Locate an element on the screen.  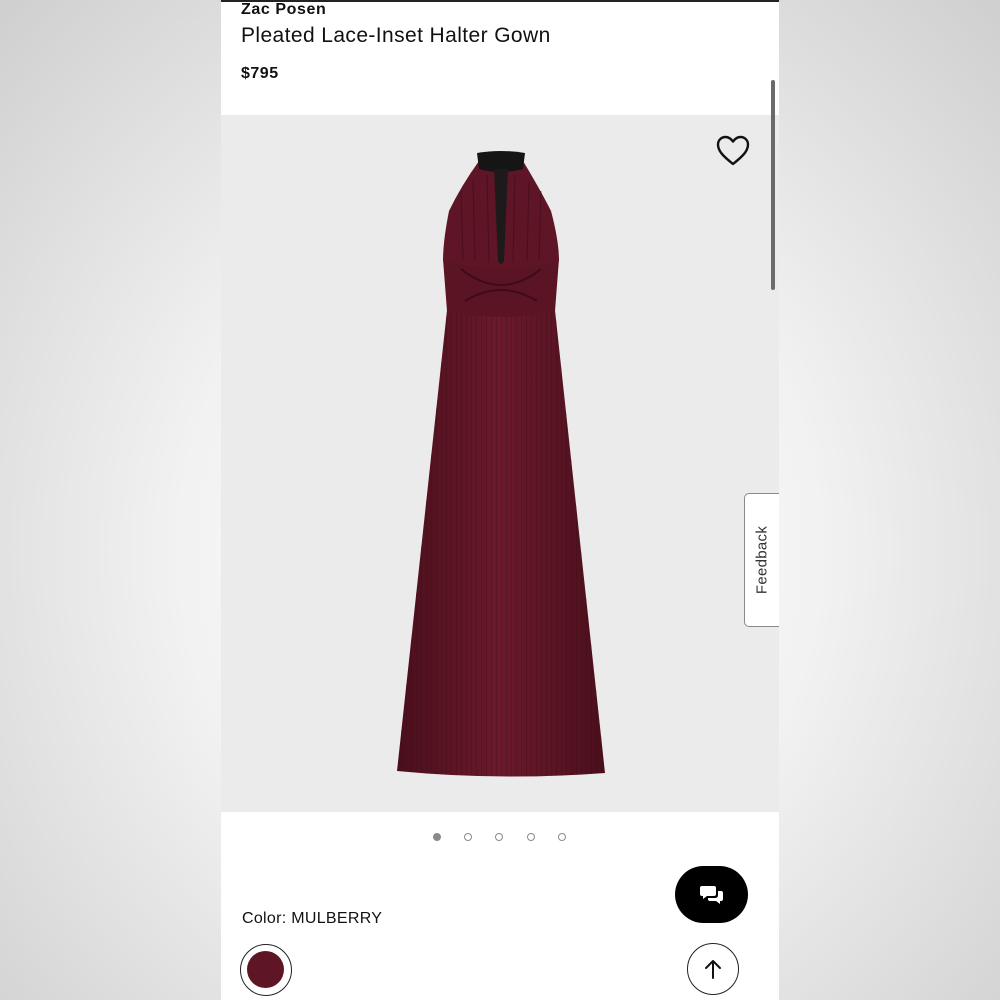
brand-name: Zac Posen is located at coordinates (283, 10).